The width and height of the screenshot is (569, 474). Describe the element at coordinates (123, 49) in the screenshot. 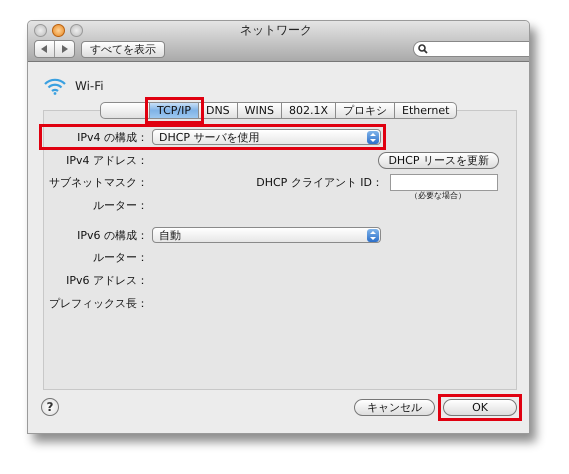

I see `show-all-button: すべてを表示` at that location.